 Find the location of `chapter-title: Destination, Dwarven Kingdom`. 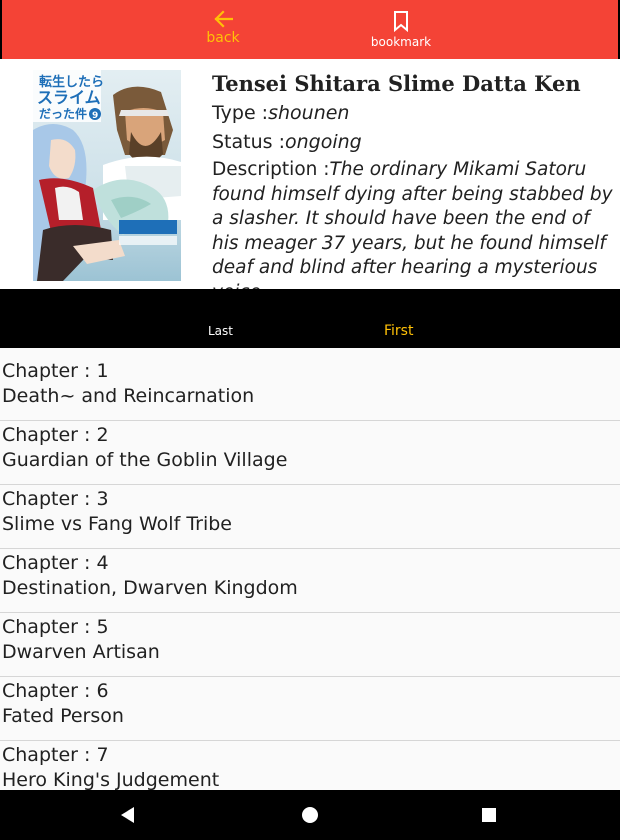

chapter-title: Destination, Dwarven Kingdom is located at coordinates (150, 588).